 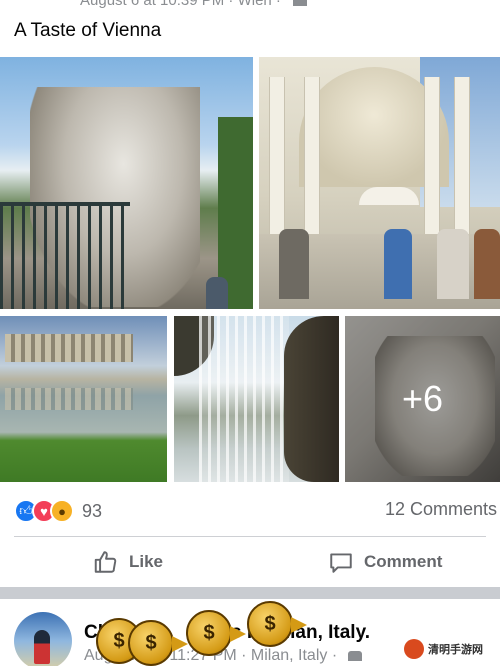 I want to click on divider, so click(x=250, y=536).